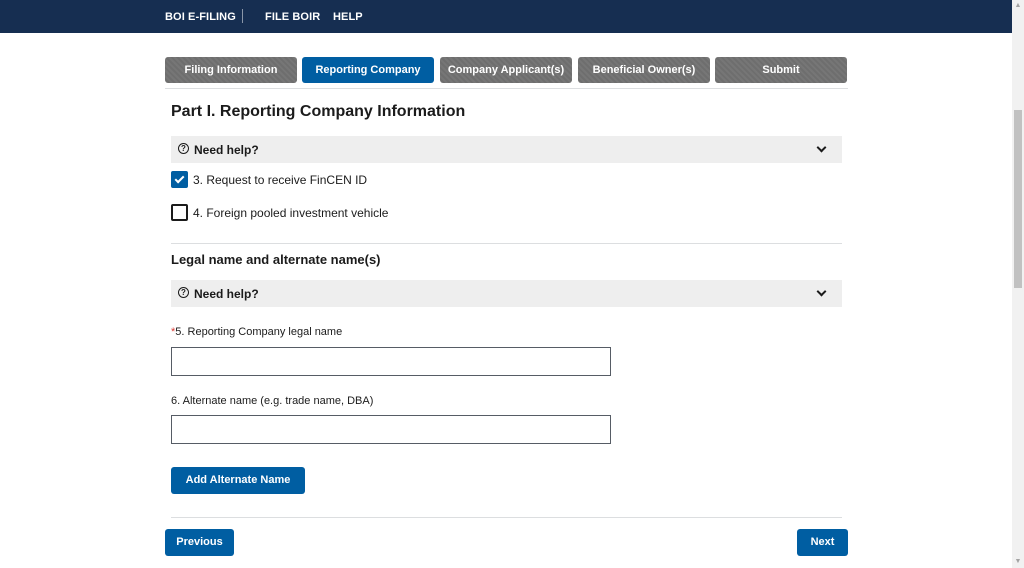 The image size is (1024, 568). What do you see at coordinates (781, 70) in the screenshot?
I see `step-submit: Submit` at bounding box center [781, 70].